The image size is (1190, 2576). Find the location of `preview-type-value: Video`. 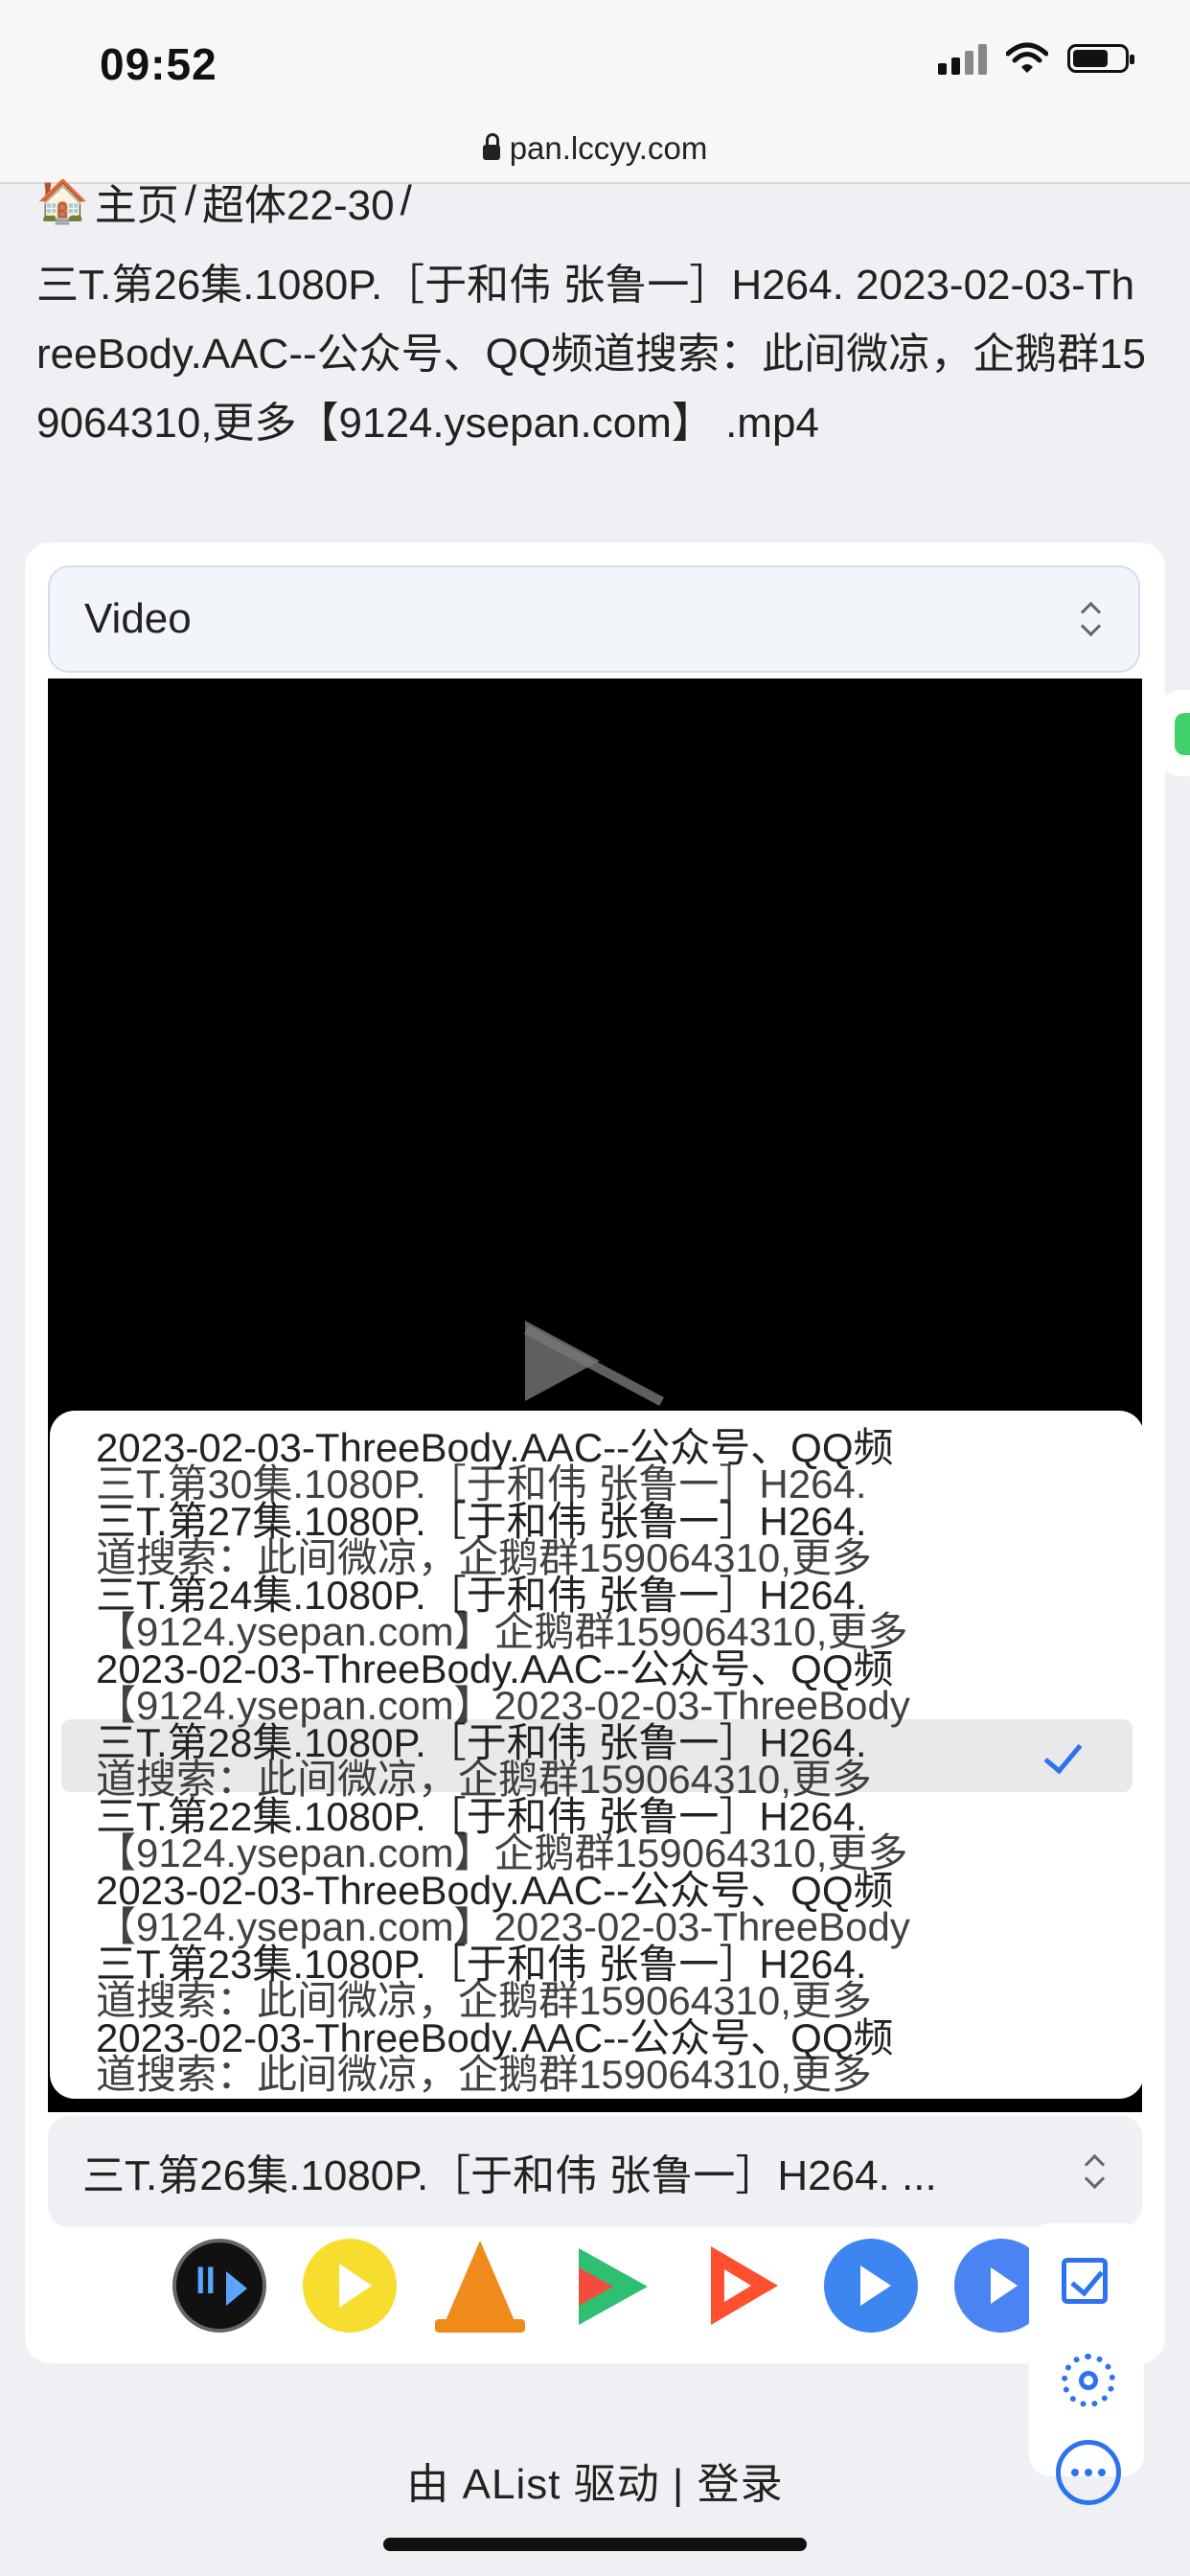

preview-type-value: Video is located at coordinates (138, 619).